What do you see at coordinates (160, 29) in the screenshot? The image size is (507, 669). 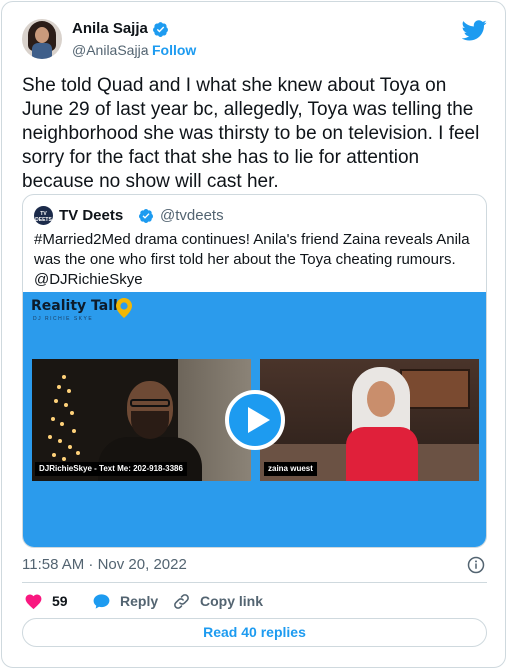 I see `verified-icon` at bounding box center [160, 29].